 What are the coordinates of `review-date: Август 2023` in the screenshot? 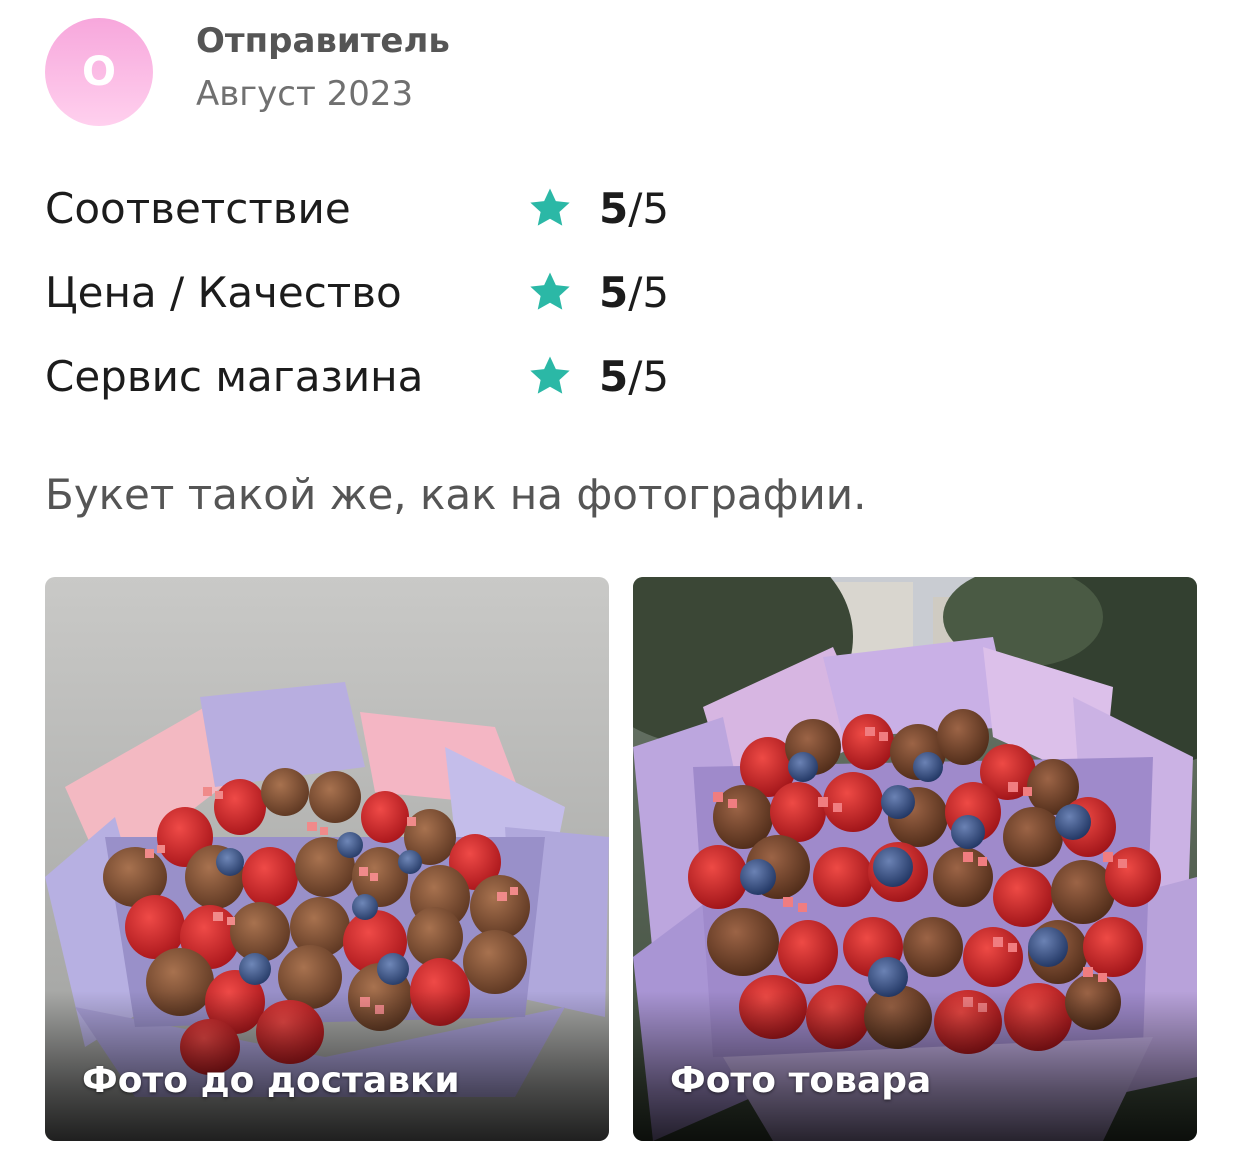 It's located at (305, 94).